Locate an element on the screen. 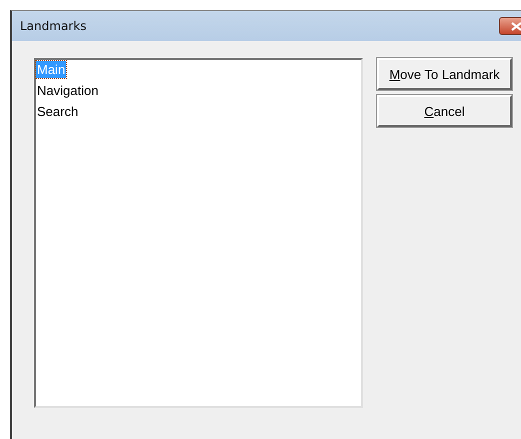 Image resolution: width=521 pixels, height=439 pixels. cancel-button: Cancel is located at coordinates (444, 111).